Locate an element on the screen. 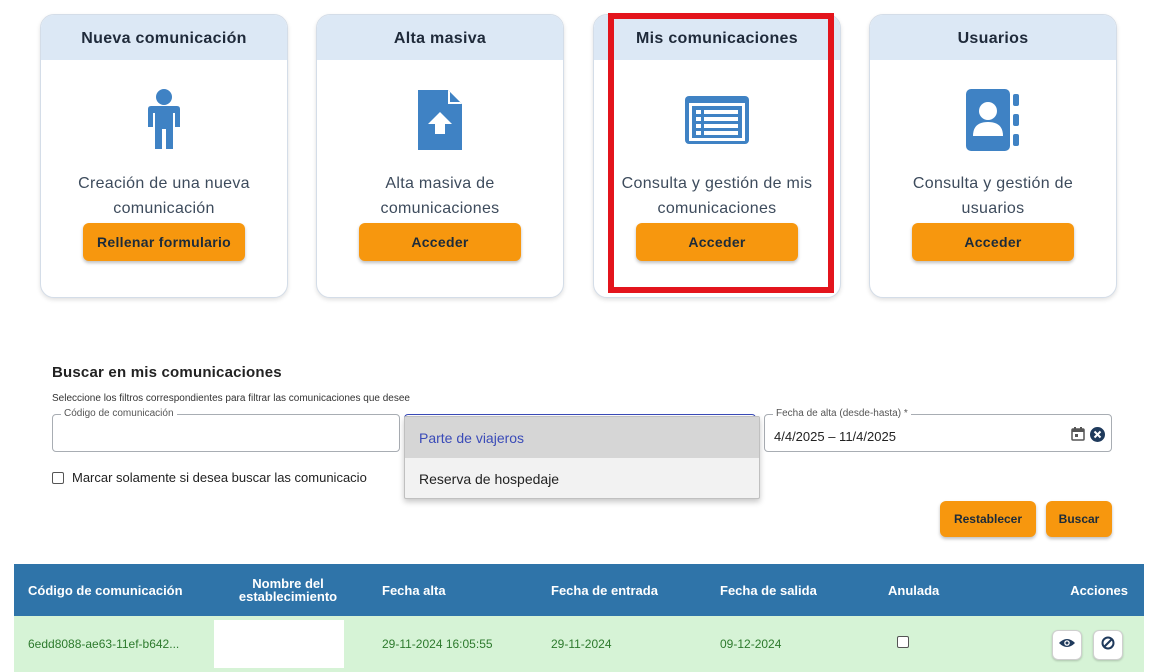  acceder-alta-masiva-button: Acceder is located at coordinates (440, 242).